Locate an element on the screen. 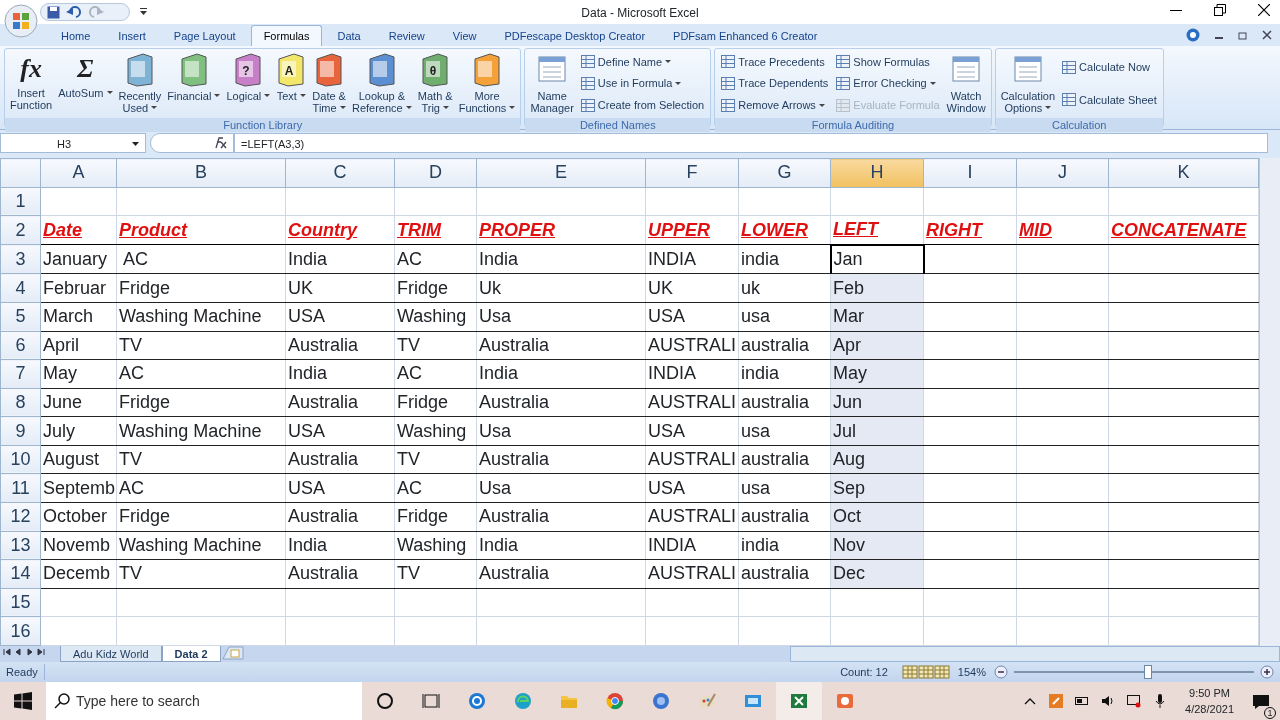 The height and width of the screenshot is (720, 1280). row-header: 8 is located at coordinates (20, 402).